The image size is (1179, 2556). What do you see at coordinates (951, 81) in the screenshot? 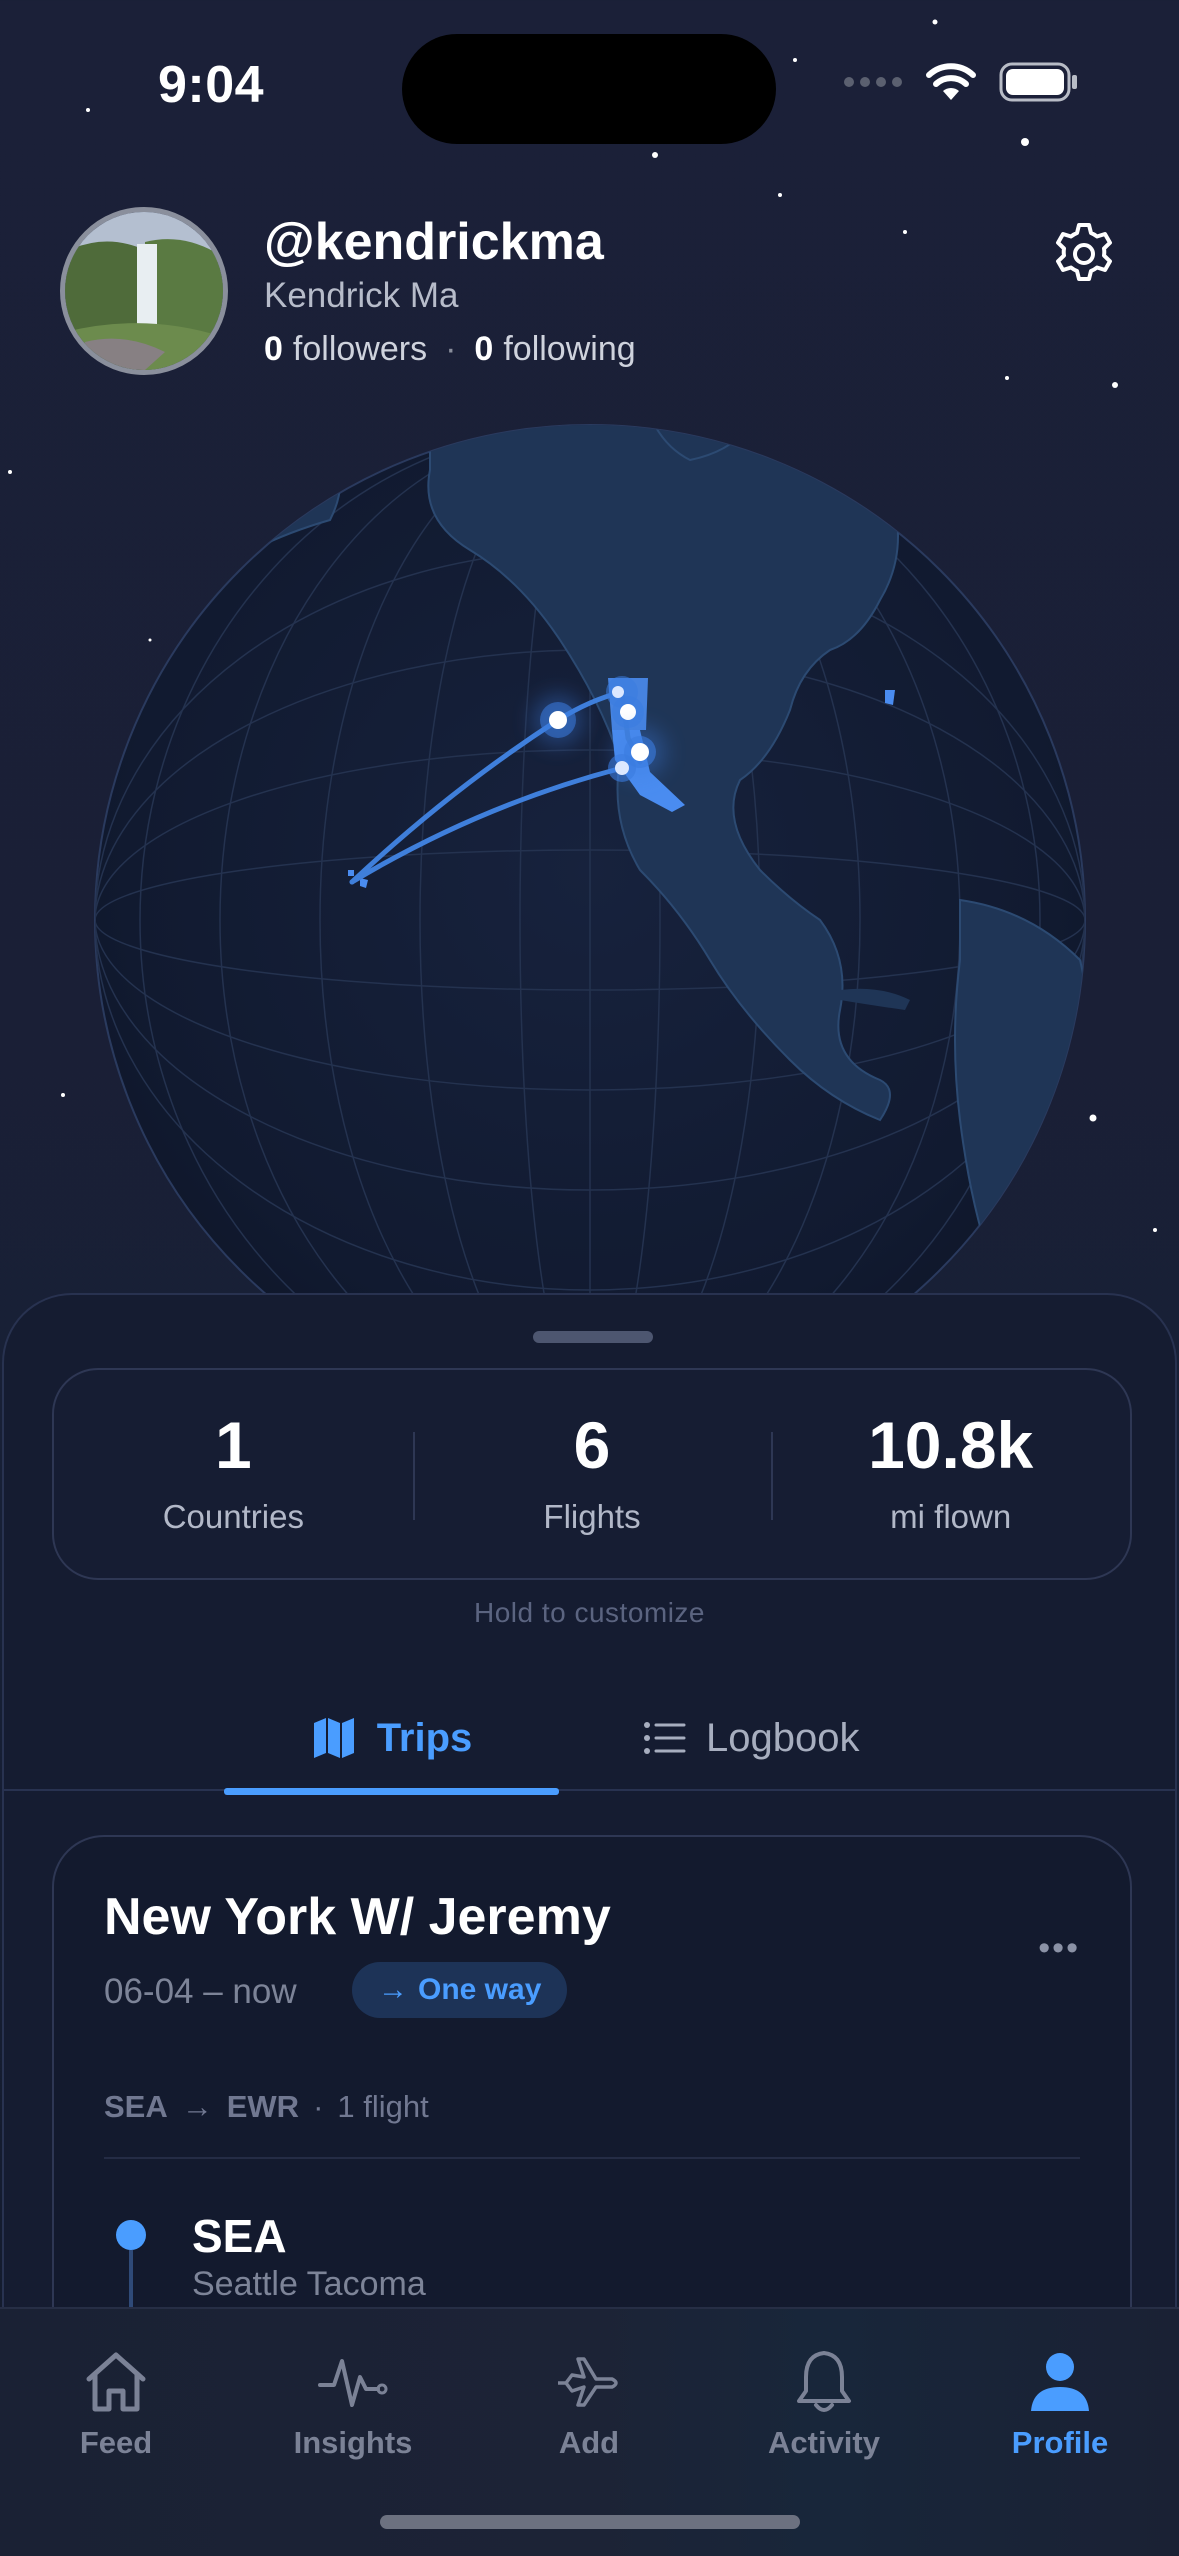
I see `wifi-icon` at bounding box center [951, 81].